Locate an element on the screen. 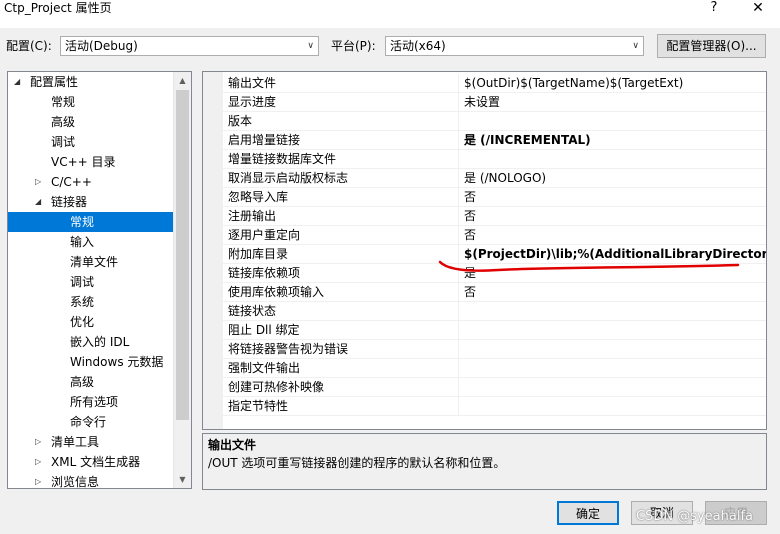  tree-item: ▷ 浏览信息 is located at coordinates (90, 480).